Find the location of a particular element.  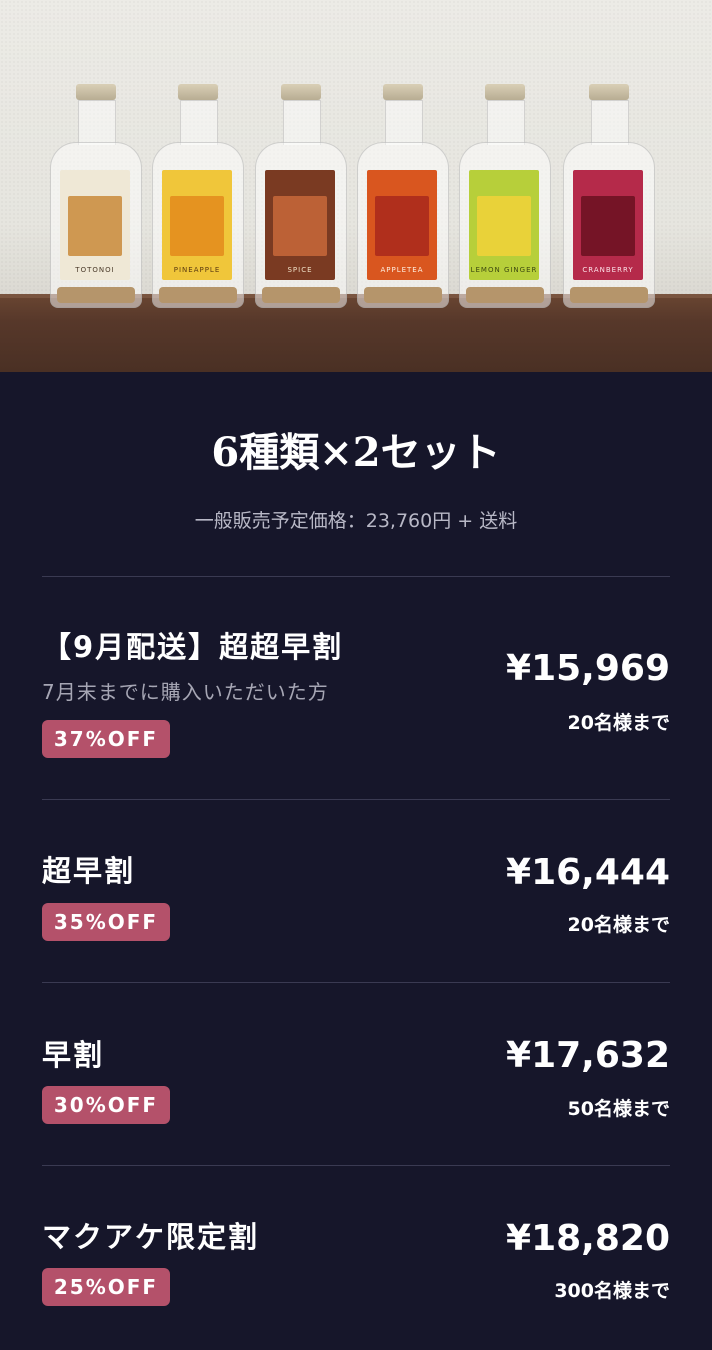

bottle-label: CRANBERRY is located at coordinates (608, 225).